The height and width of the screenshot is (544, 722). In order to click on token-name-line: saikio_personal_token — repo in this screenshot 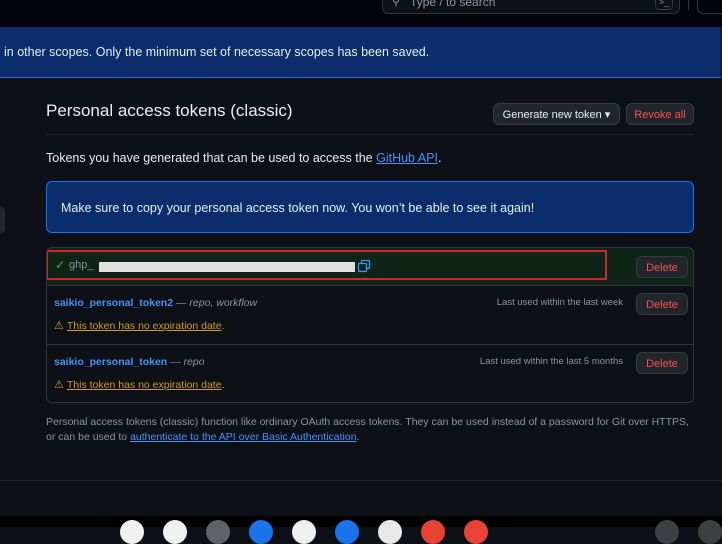, I will do `click(129, 362)`.